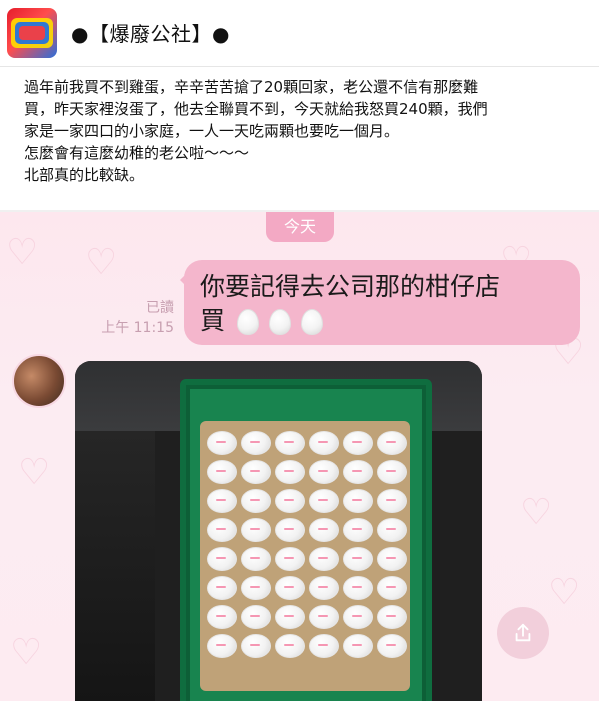  What do you see at coordinates (39, 381) in the screenshot?
I see `friend-avatar` at bounding box center [39, 381].